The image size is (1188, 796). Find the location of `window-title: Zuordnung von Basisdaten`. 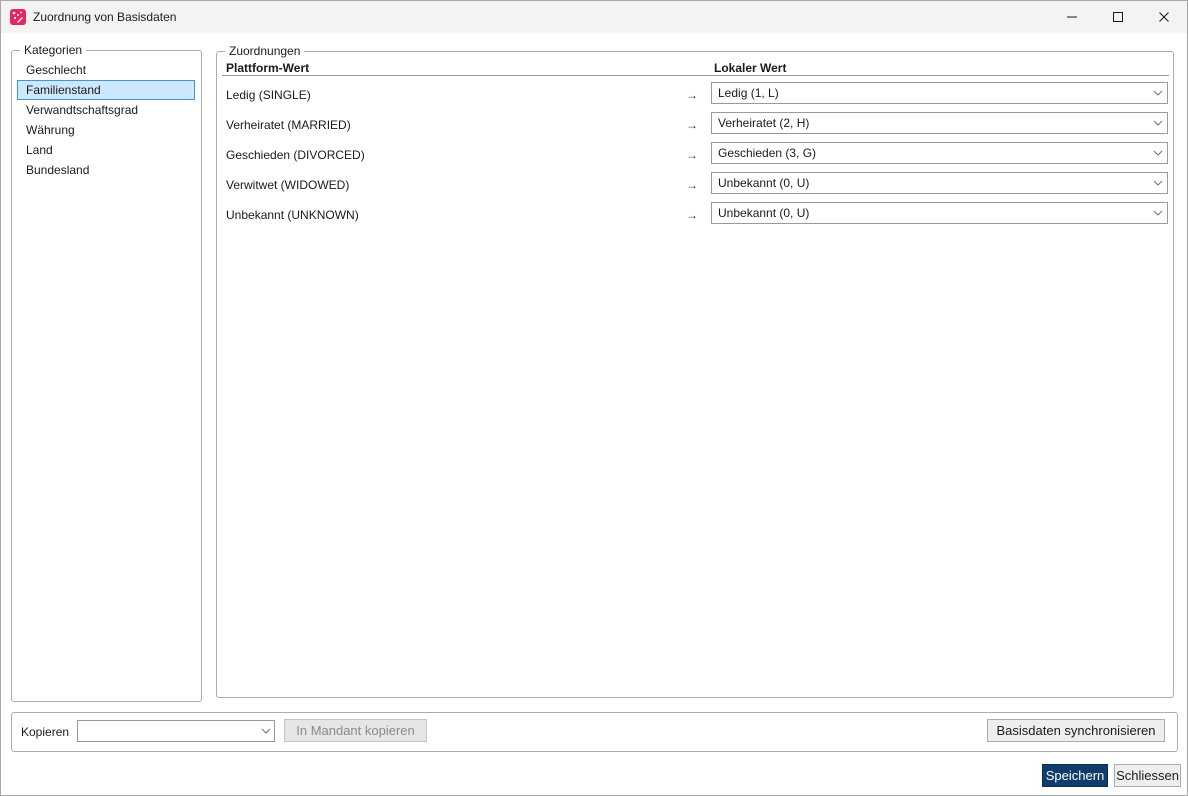

window-title: Zuordnung von Basisdaten is located at coordinates (105, 17).